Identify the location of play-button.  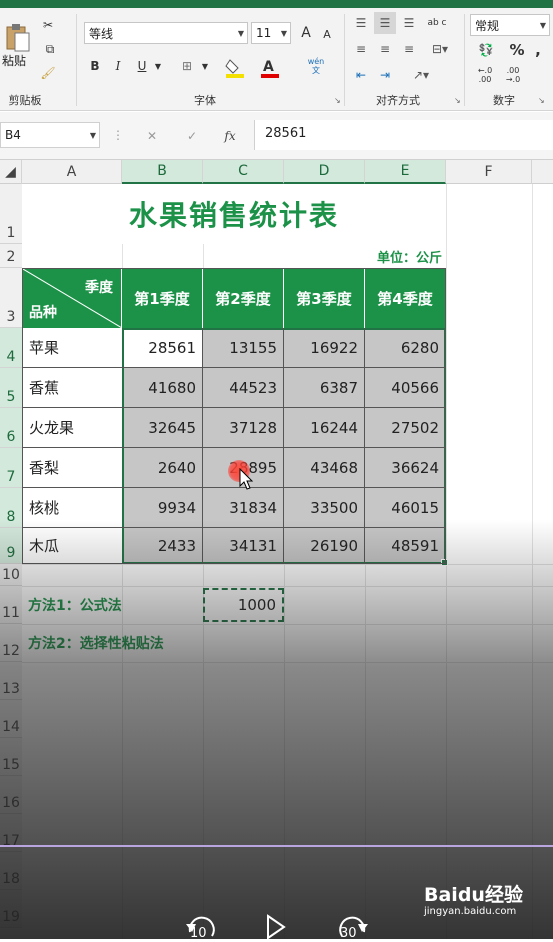
(276, 927).